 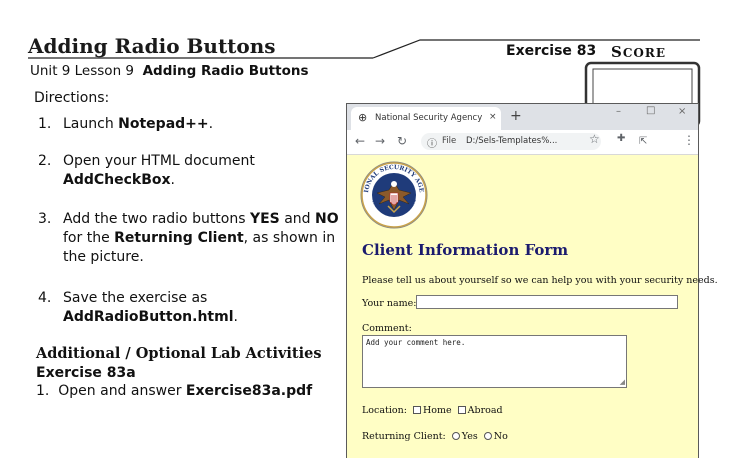 What do you see at coordinates (500, 436) in the screenshot?
I see `no-option-label: No` at bounding box center [500, 436].